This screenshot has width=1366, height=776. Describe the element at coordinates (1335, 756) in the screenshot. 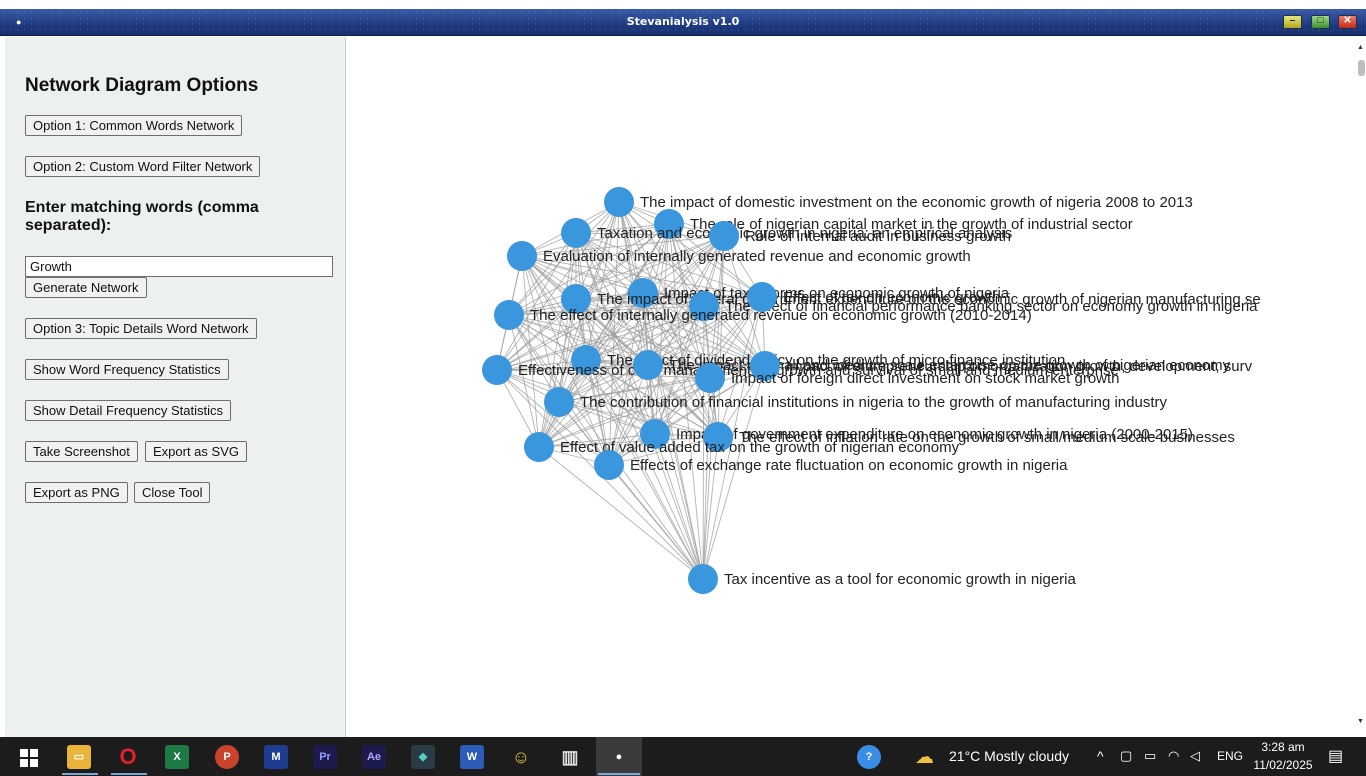

I see `notifications-icon: ▤` at that location.